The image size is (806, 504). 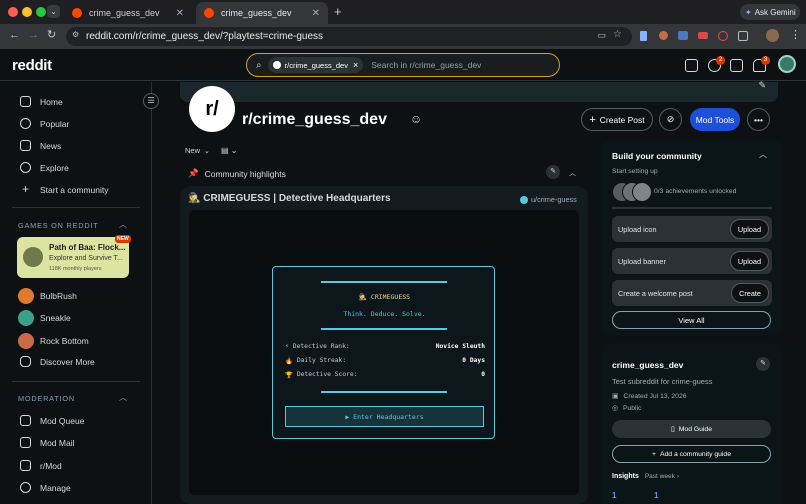 I want to click on upload-icon-button: Upload, so click(x=749, y=229).